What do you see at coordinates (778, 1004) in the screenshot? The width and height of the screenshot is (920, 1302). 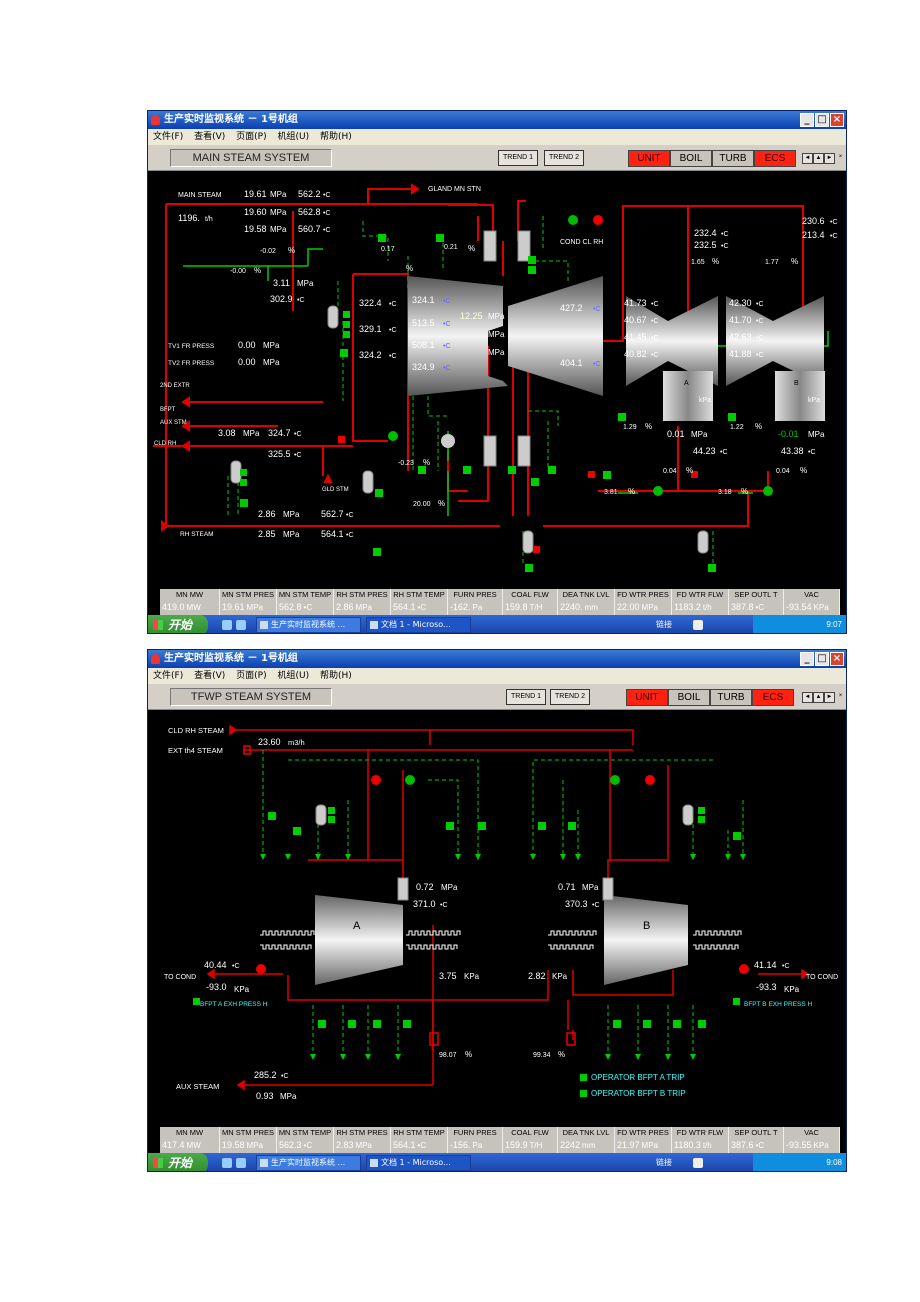 I see `alarm-bfpt-b: BFPT B EXH PRESS H` at bounding box center [778, 1004].